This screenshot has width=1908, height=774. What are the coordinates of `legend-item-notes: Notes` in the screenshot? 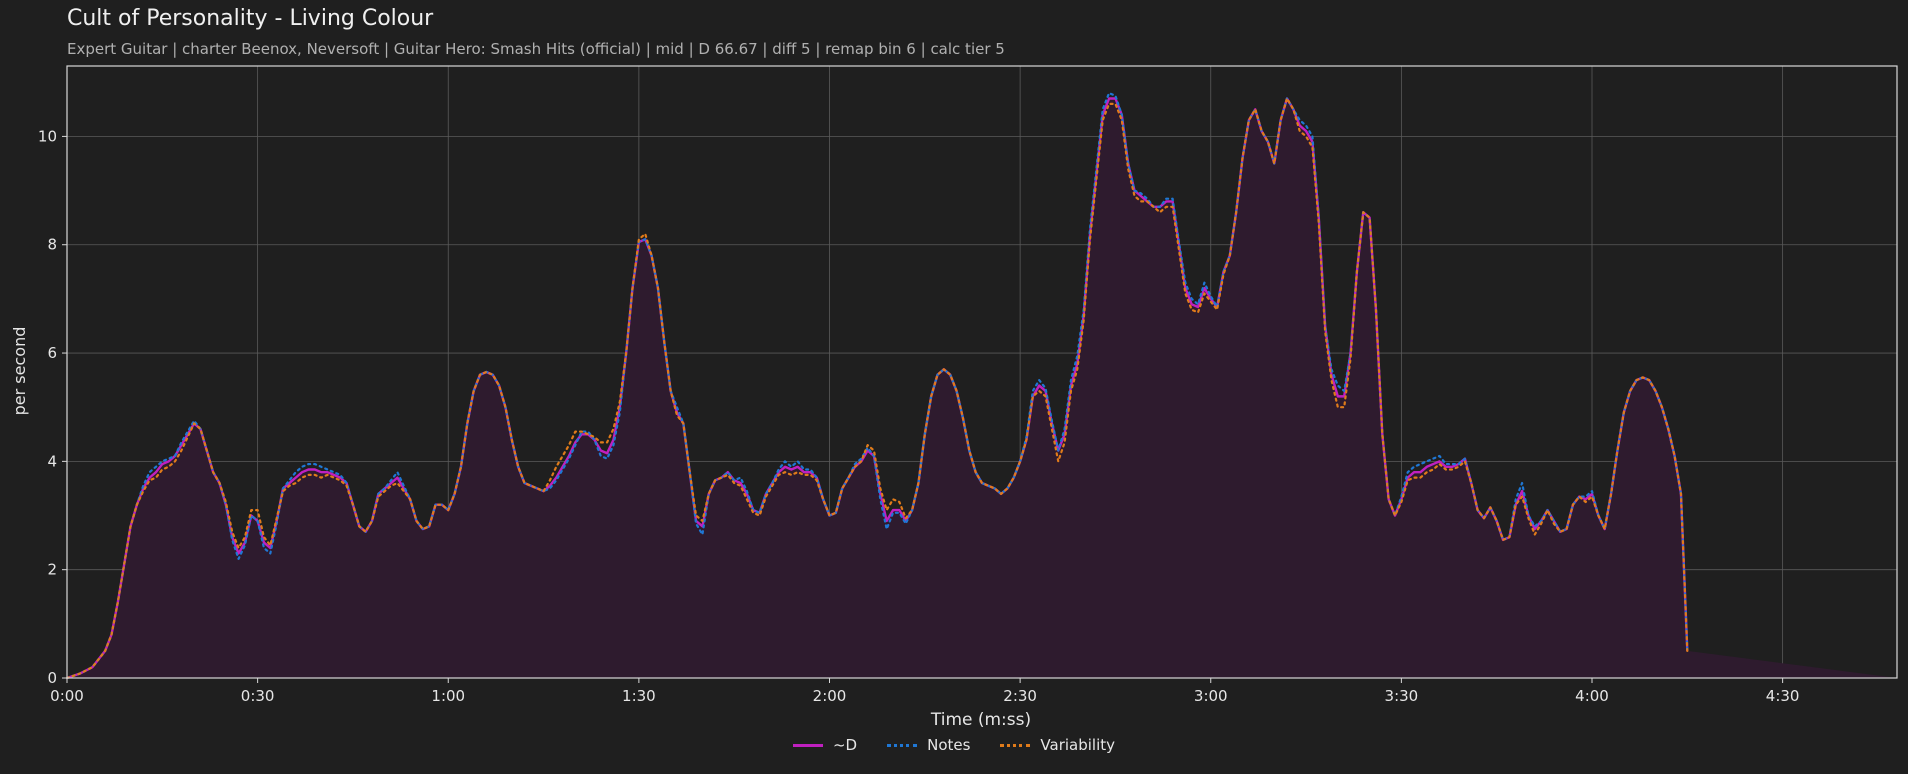 It's located at (928, 745).